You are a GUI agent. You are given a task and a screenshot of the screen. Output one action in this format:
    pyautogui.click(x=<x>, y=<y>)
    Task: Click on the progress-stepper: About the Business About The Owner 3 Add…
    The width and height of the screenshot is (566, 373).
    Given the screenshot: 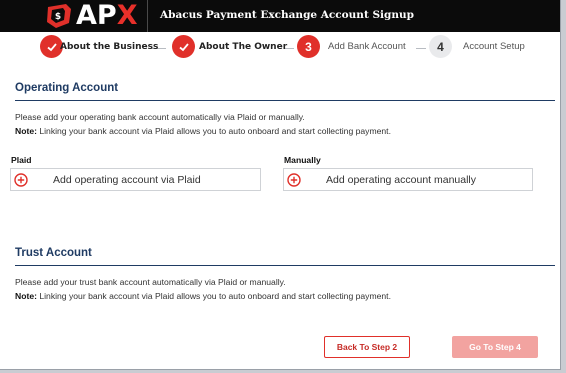 What is the action you would take?
    pyautogui.click(x=280, y=47)
    